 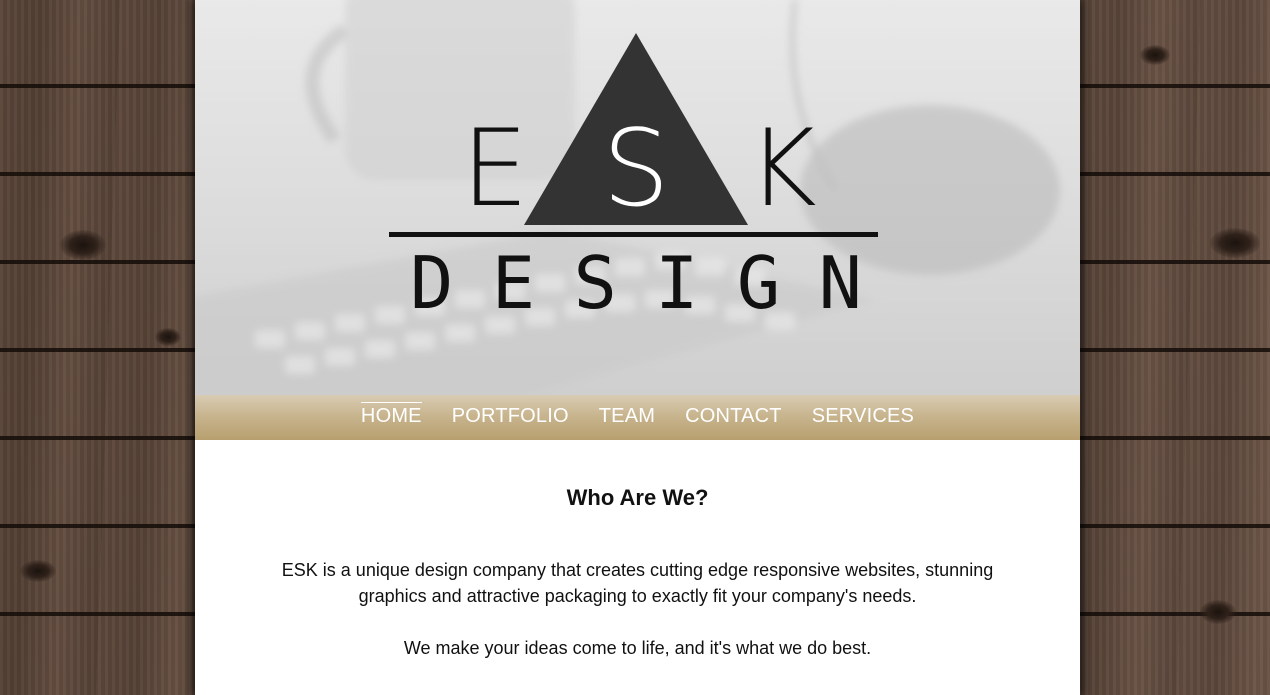 I want to click on logo-divider, so click(x=633, y=234).